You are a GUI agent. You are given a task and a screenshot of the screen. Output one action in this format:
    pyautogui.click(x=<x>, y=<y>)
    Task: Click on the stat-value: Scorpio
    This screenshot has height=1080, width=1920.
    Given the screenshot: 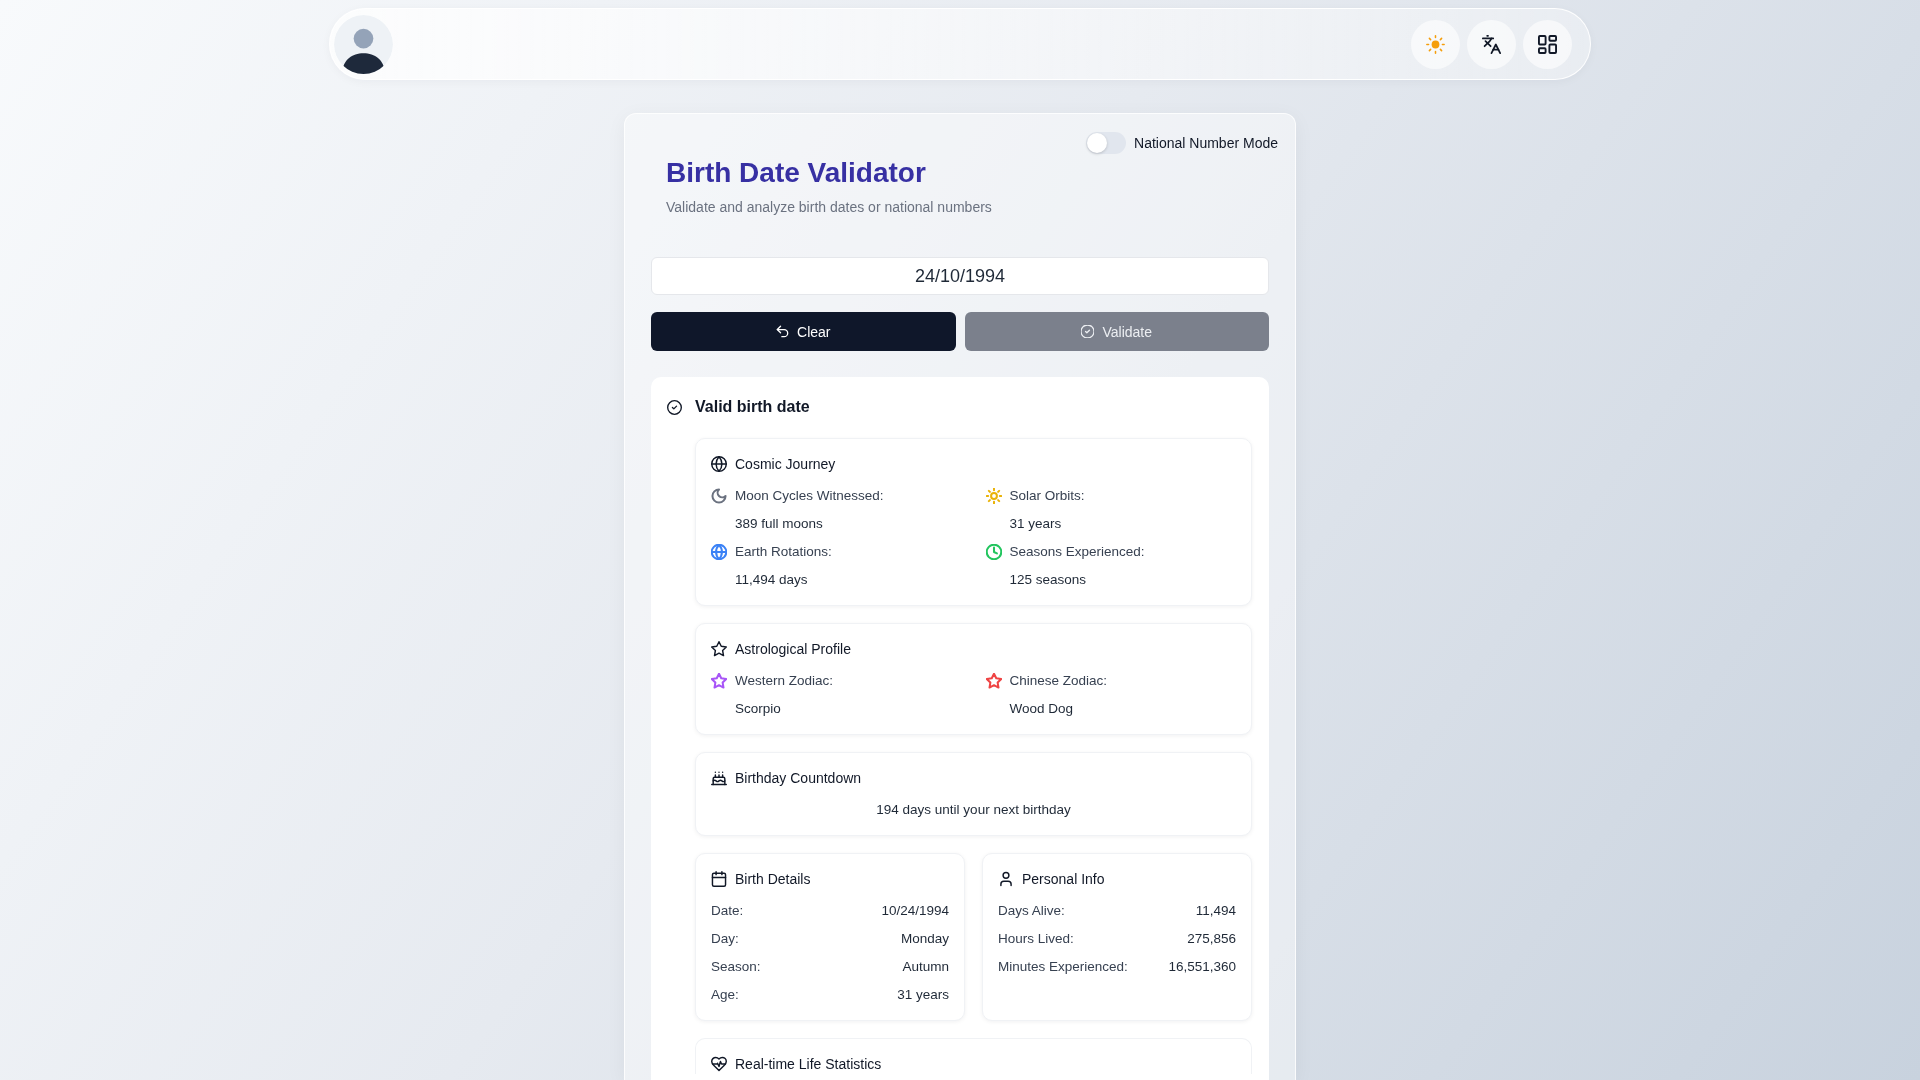 What is the action you would take?
    pyautogui.click(x=758, y=709)
    